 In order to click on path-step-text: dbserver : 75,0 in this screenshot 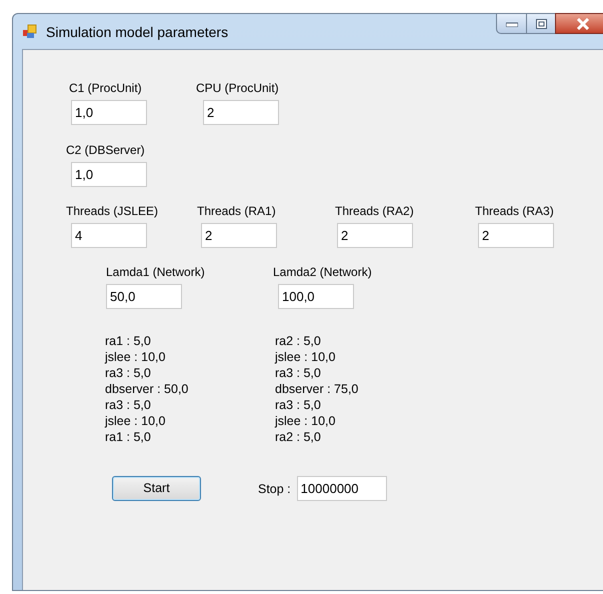, I will do `click(316, 389)`.